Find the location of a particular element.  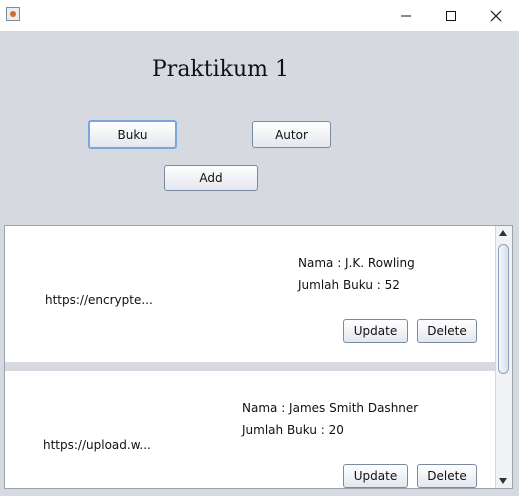

add-button: Add is located at coordinates (211, 178).